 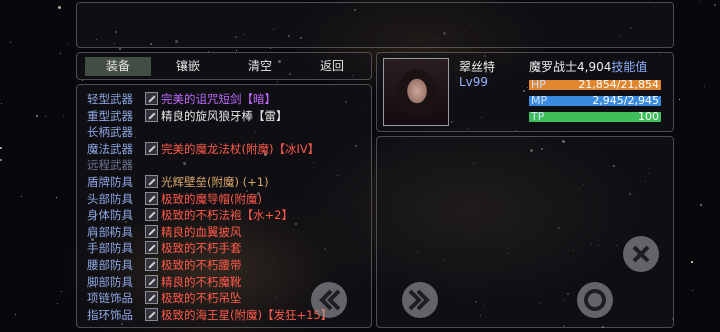 I want to click on slot-item-name: 精良的血翼披风, so click(x=201, y=231).